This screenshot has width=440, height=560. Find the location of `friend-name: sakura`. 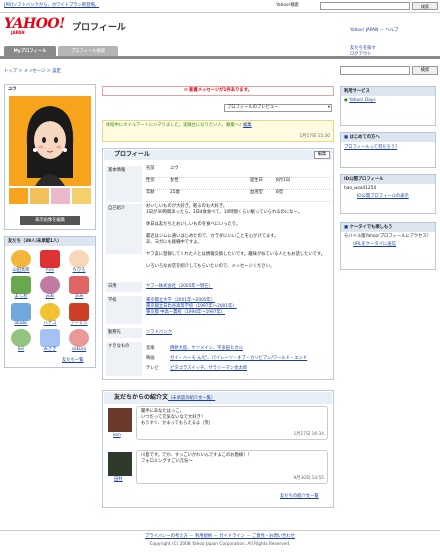

friend-name: sakura is located at coordinates (79, 349).